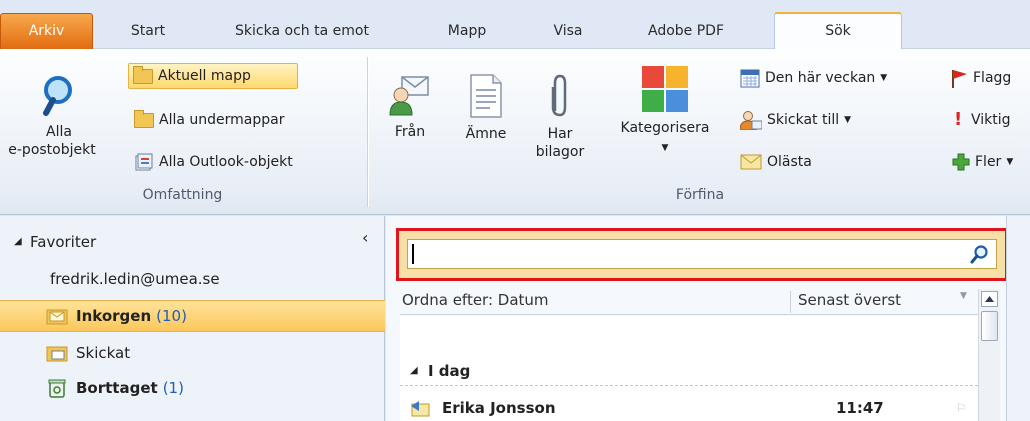  Describe the element at coordinates (46, 31) in the screenshot. I see `tab-file: Arkiv` at that location.